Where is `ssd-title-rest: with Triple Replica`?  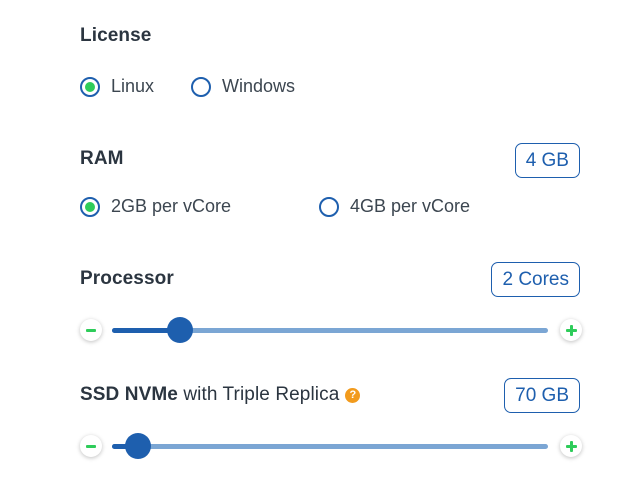
ssd-title-rest: with Triple Replica is located at coordinates (258, 394).